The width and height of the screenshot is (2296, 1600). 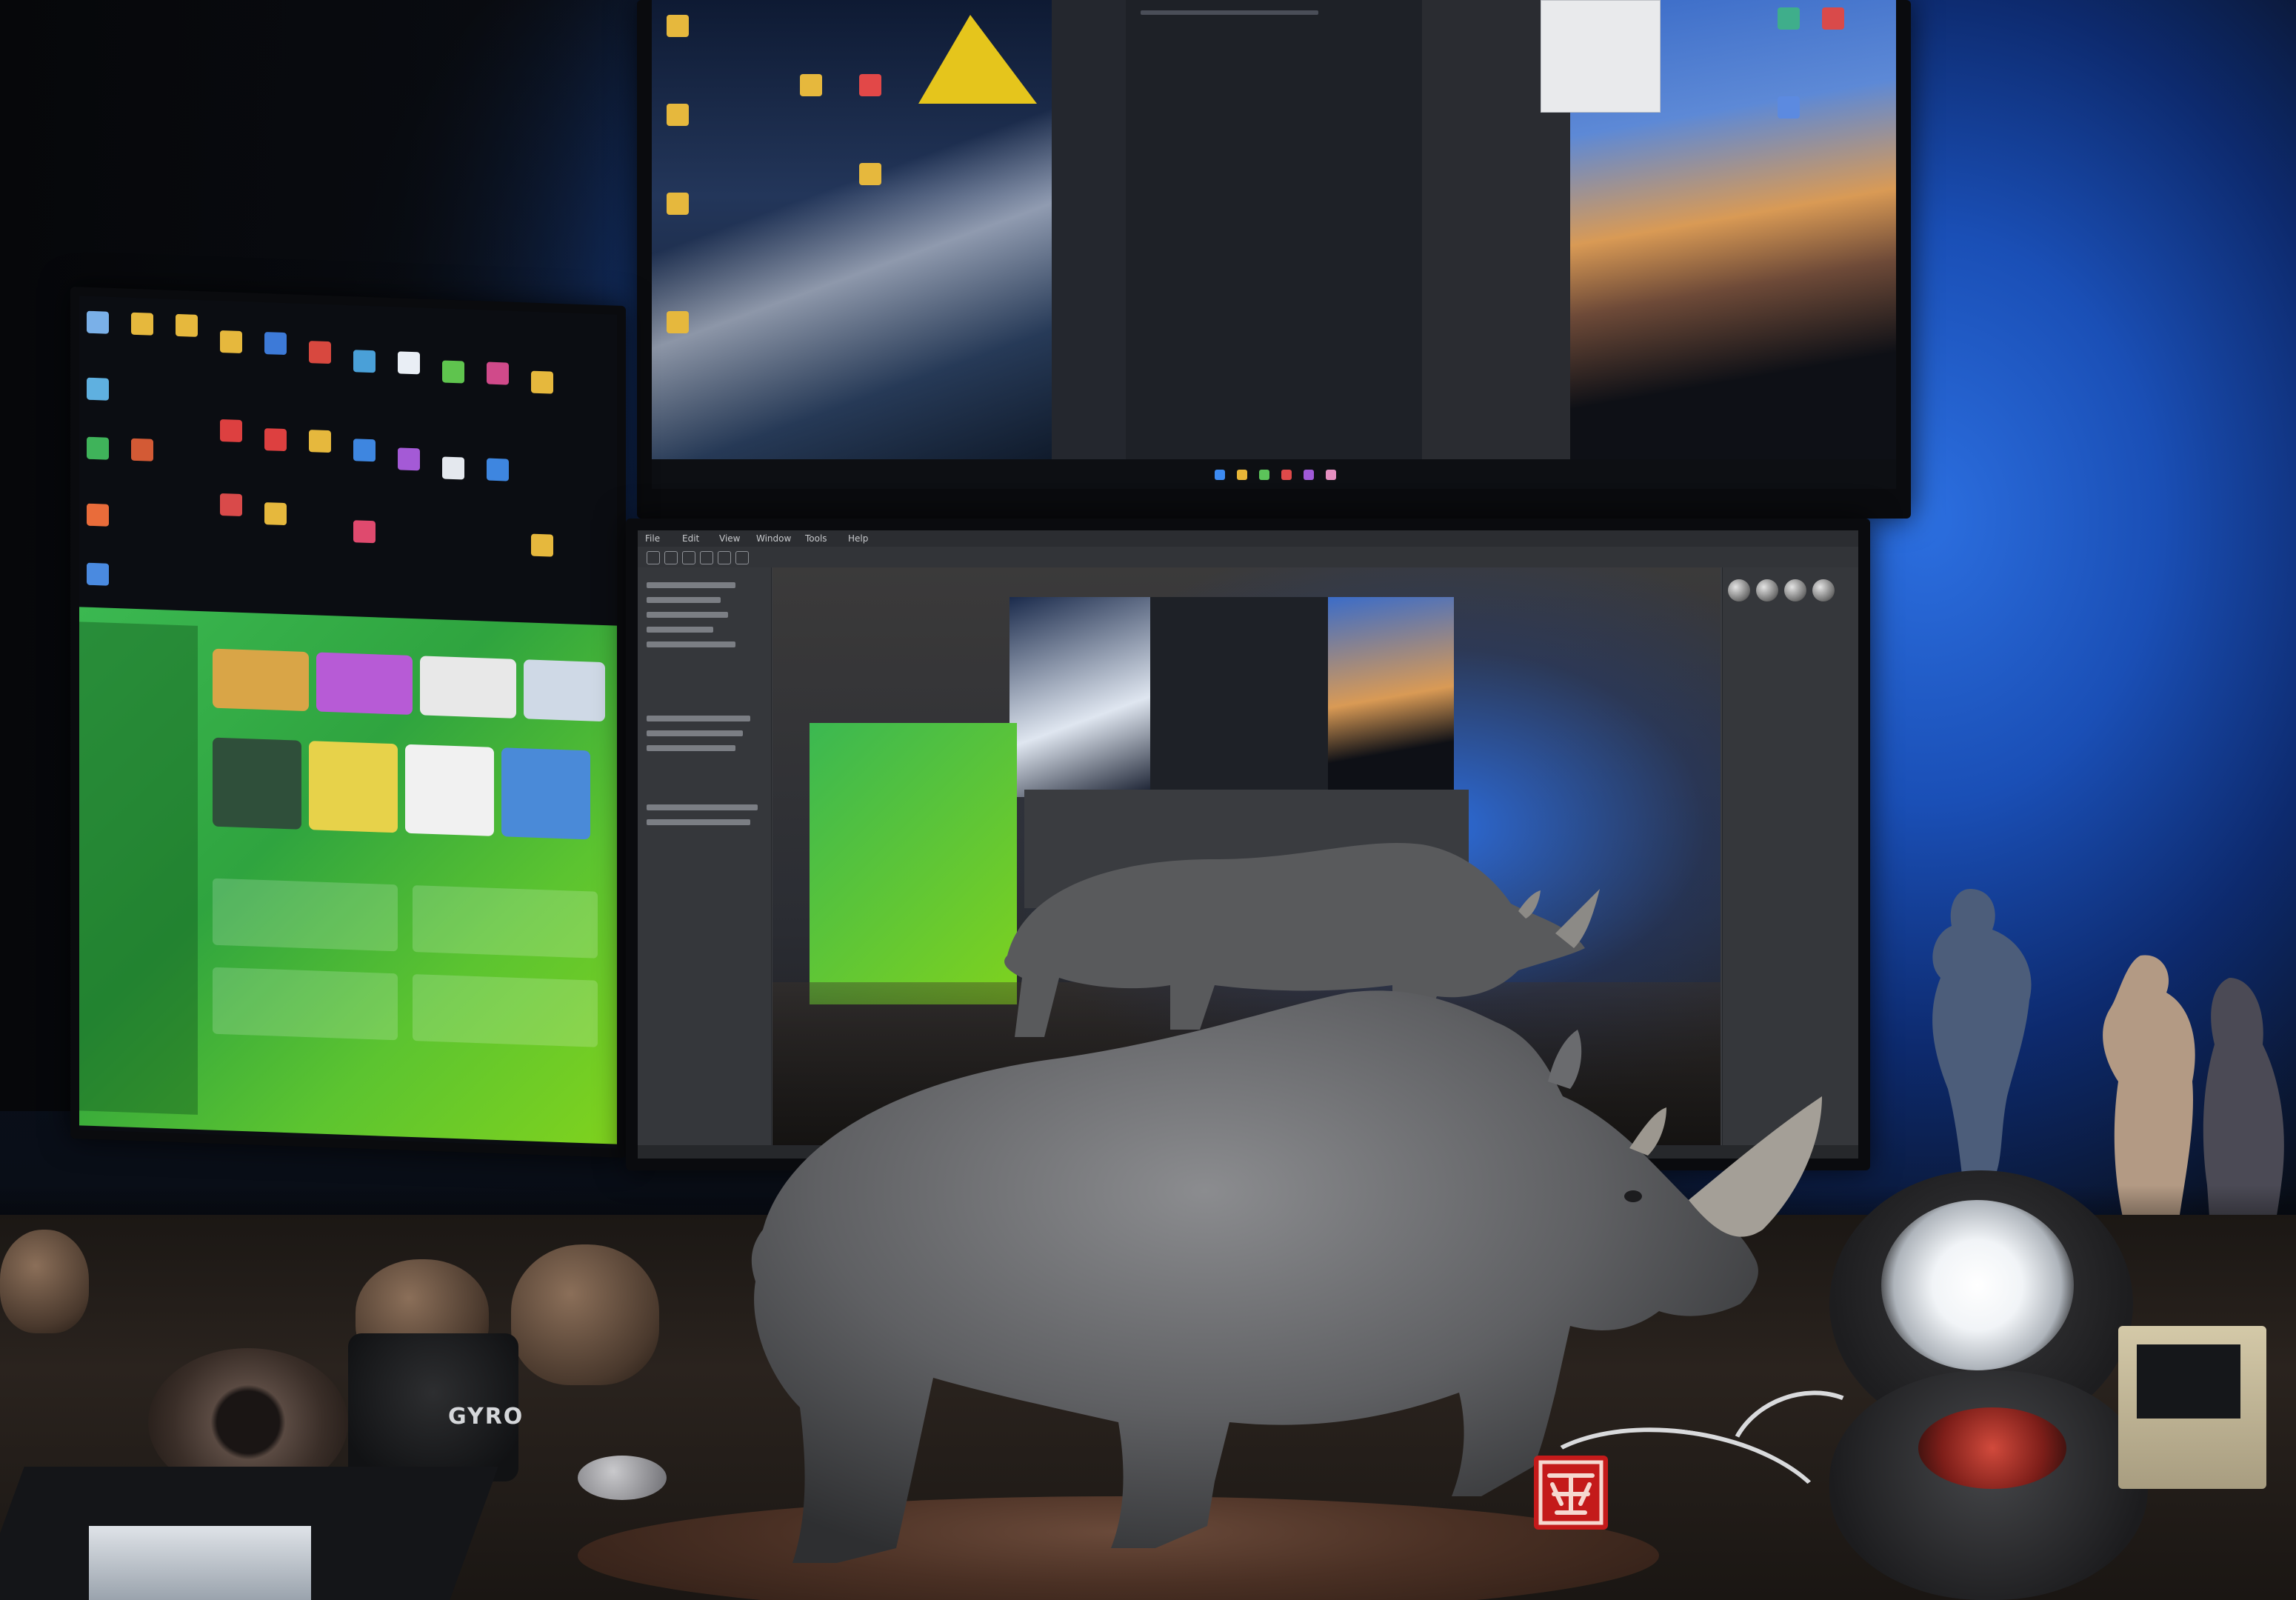 I want to click on menu-item: Edit, so click(x=691, y=538).